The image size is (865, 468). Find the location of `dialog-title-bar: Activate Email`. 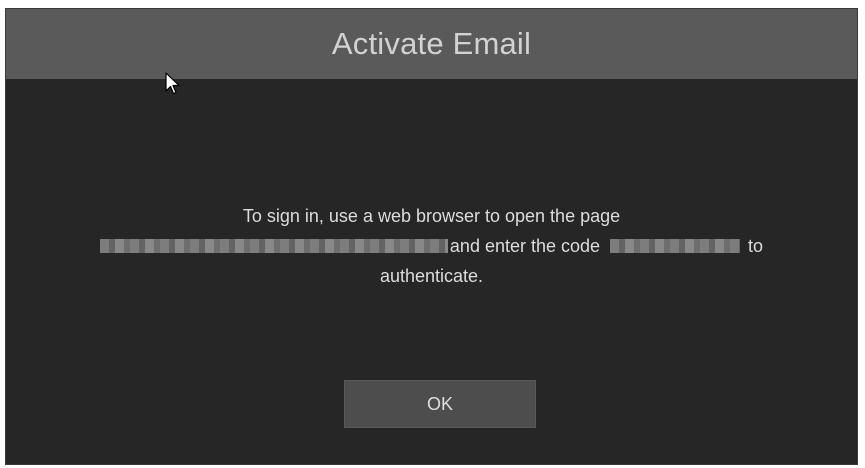

dialog-title-bar: Activate Email is located at coordinates (431, 44).